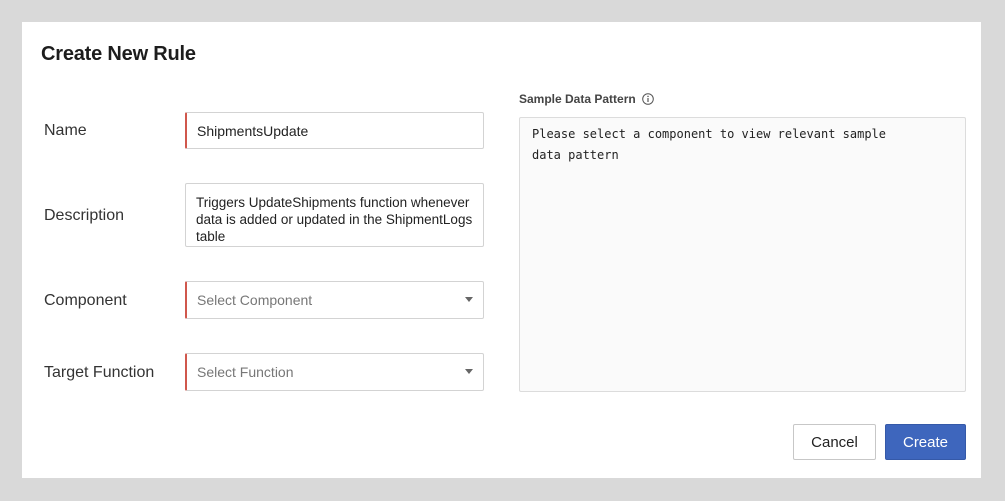  What do you see at coordinates (647, 99) in the screenshot?
I see `info-circle-icon` at bounding box center [647, 99].